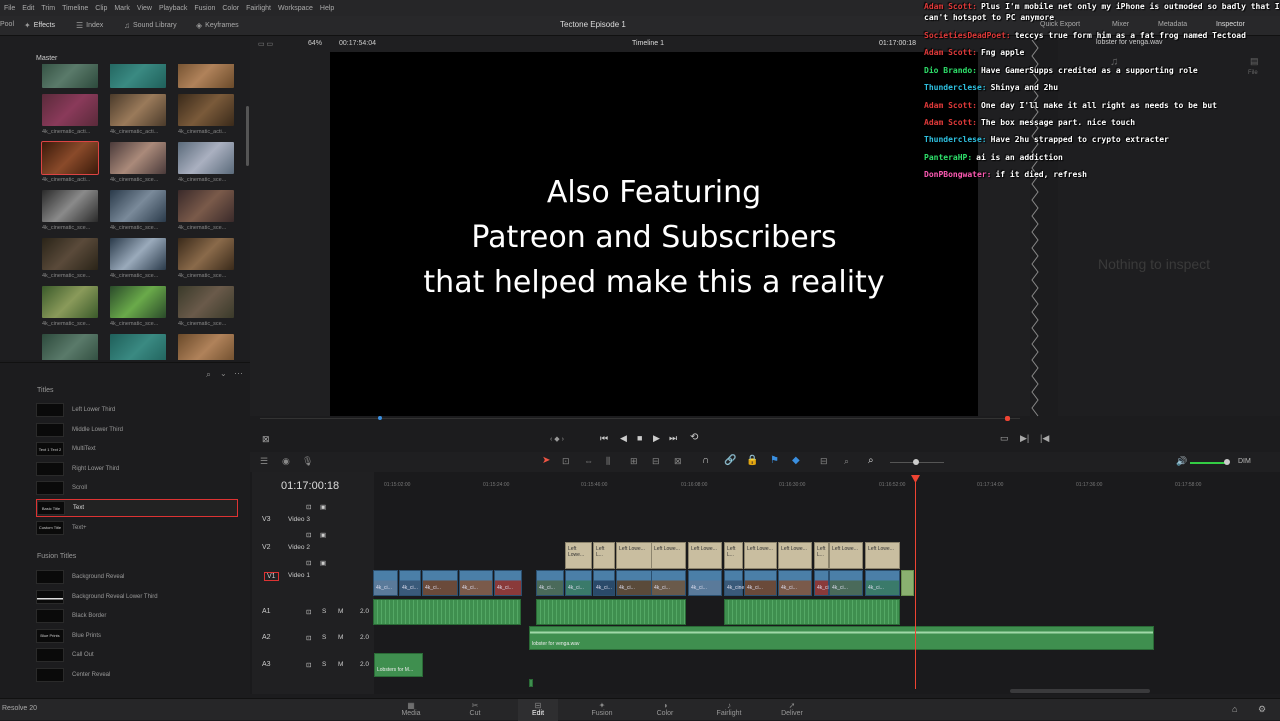  I want to click on flag-icon: ⚑, so click(774, 460).